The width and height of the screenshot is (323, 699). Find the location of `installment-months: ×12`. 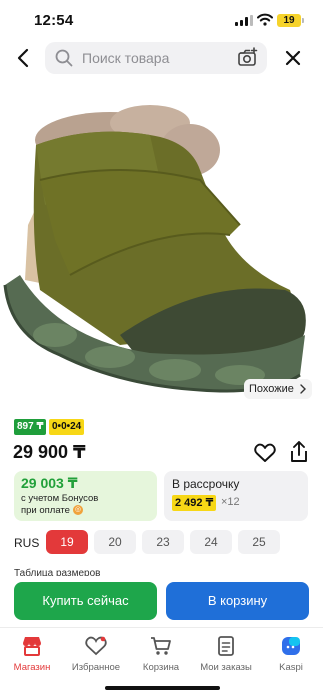

installment-months: ×12 is located at coordinates (230, 502).